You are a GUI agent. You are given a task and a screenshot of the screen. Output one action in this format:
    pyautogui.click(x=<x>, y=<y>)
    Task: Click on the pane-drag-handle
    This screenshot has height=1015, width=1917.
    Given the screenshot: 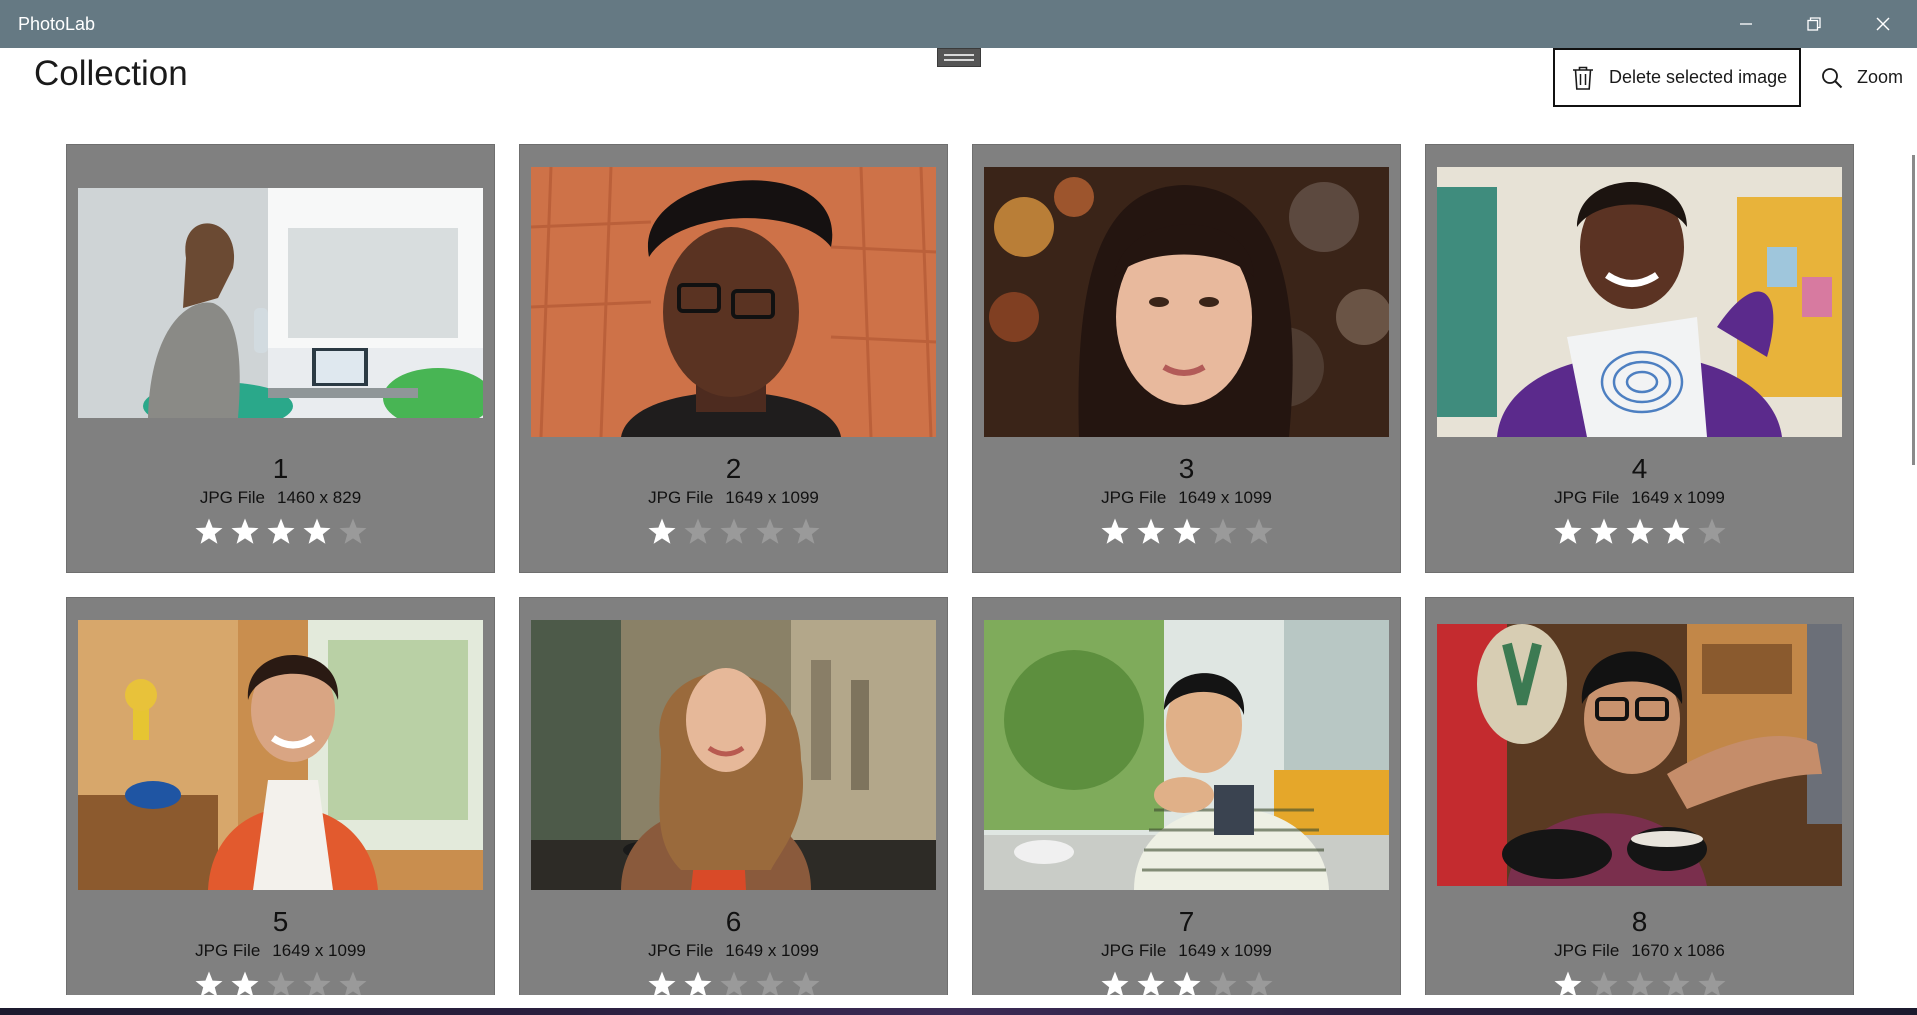 What is the action you would take?
    pyautogui.click(x=959, y=57)
    